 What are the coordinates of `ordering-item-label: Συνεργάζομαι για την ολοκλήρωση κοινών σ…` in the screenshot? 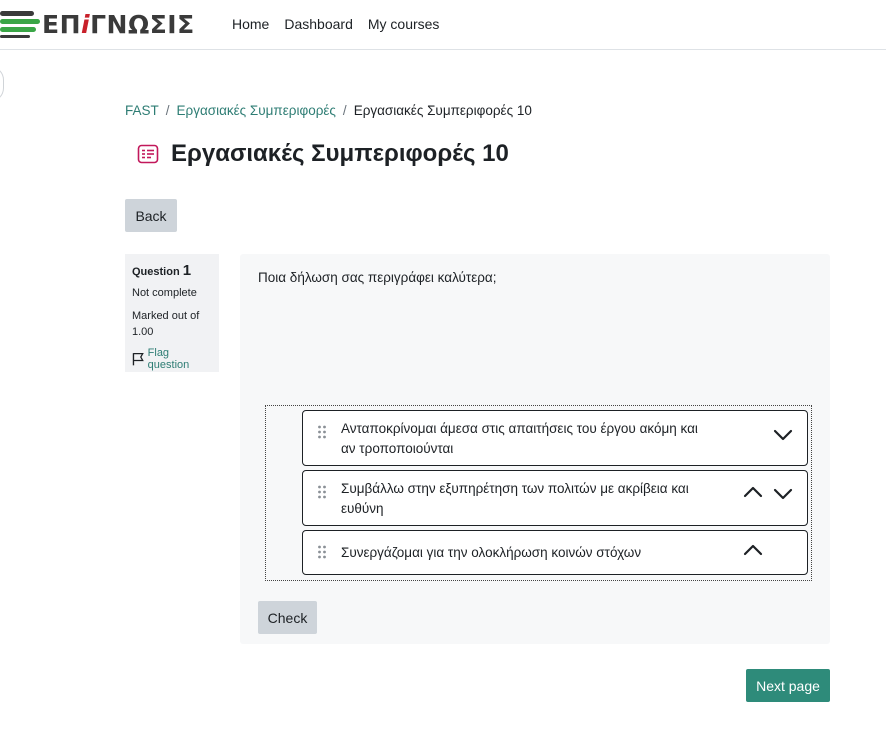 It's located at (491, 552).